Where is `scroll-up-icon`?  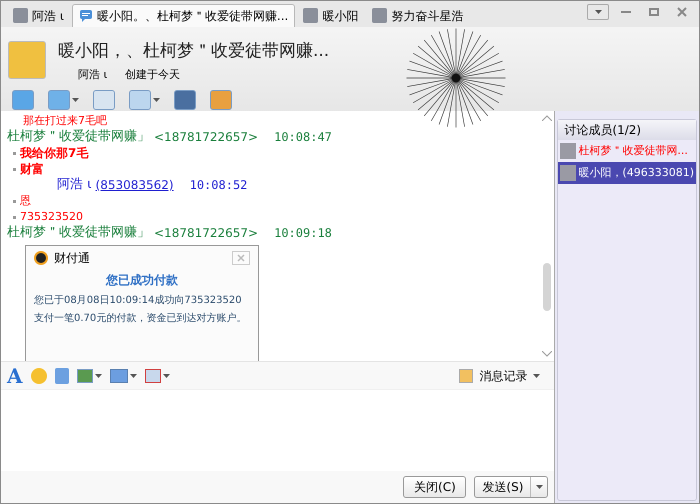
scroll-up-icon is located at coordinates (547, 118).